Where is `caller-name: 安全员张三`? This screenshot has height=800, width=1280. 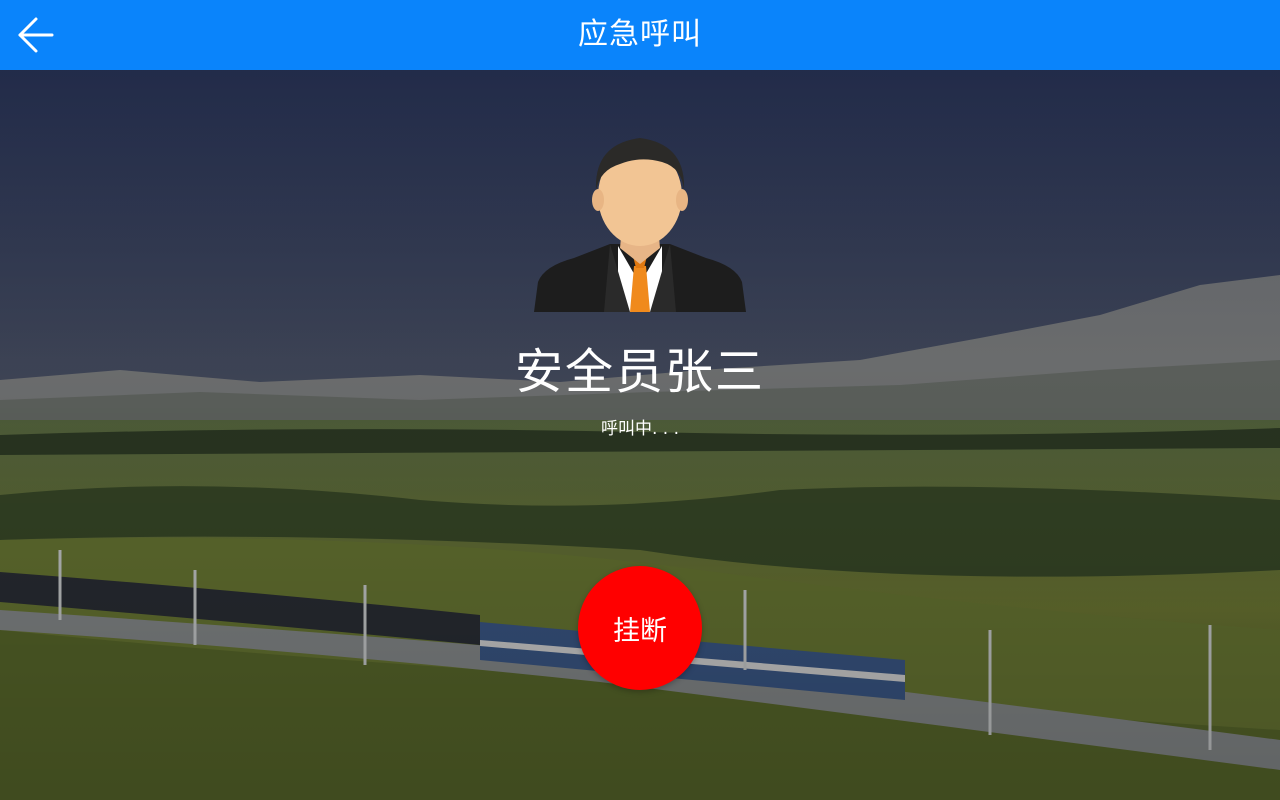 caller-name: 安全员张三 is located at coordinates (639, 372).